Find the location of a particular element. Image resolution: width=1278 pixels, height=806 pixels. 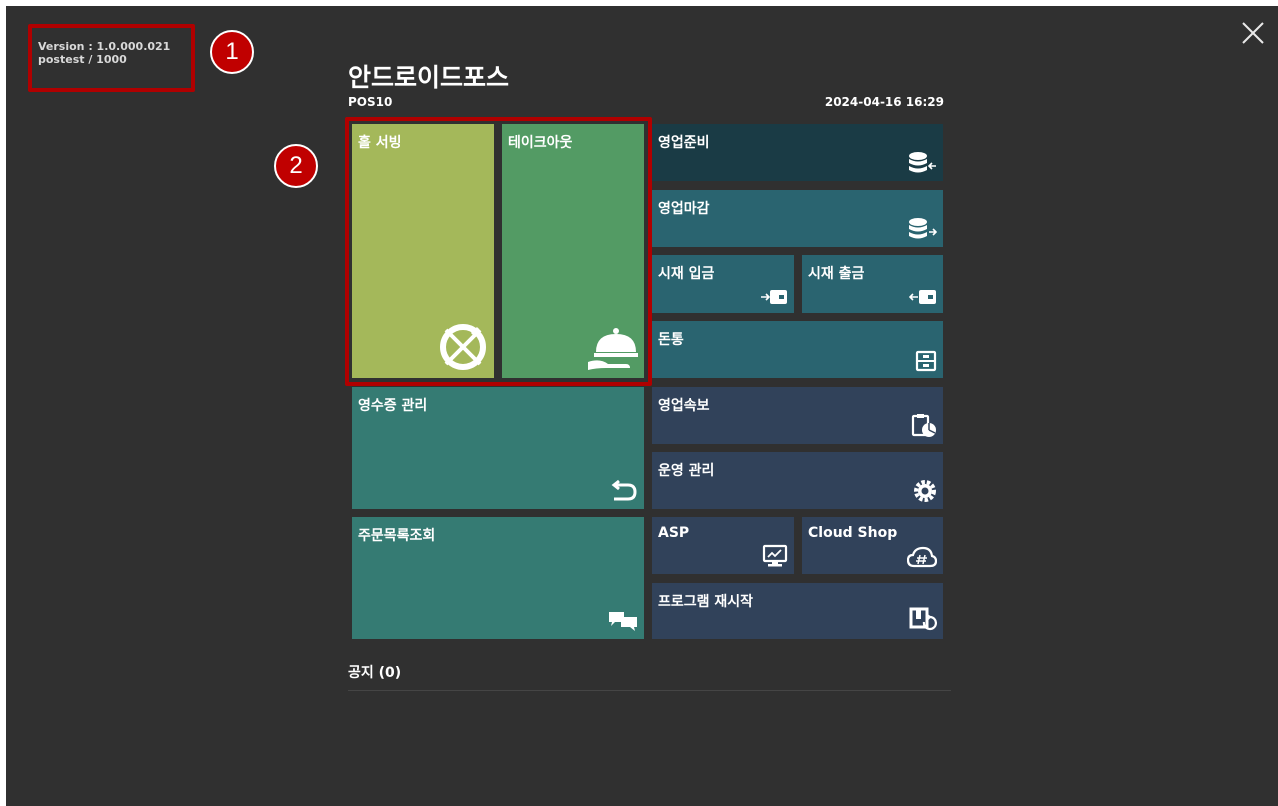

tile-asp: ASP is located at coordinates (723, 545).